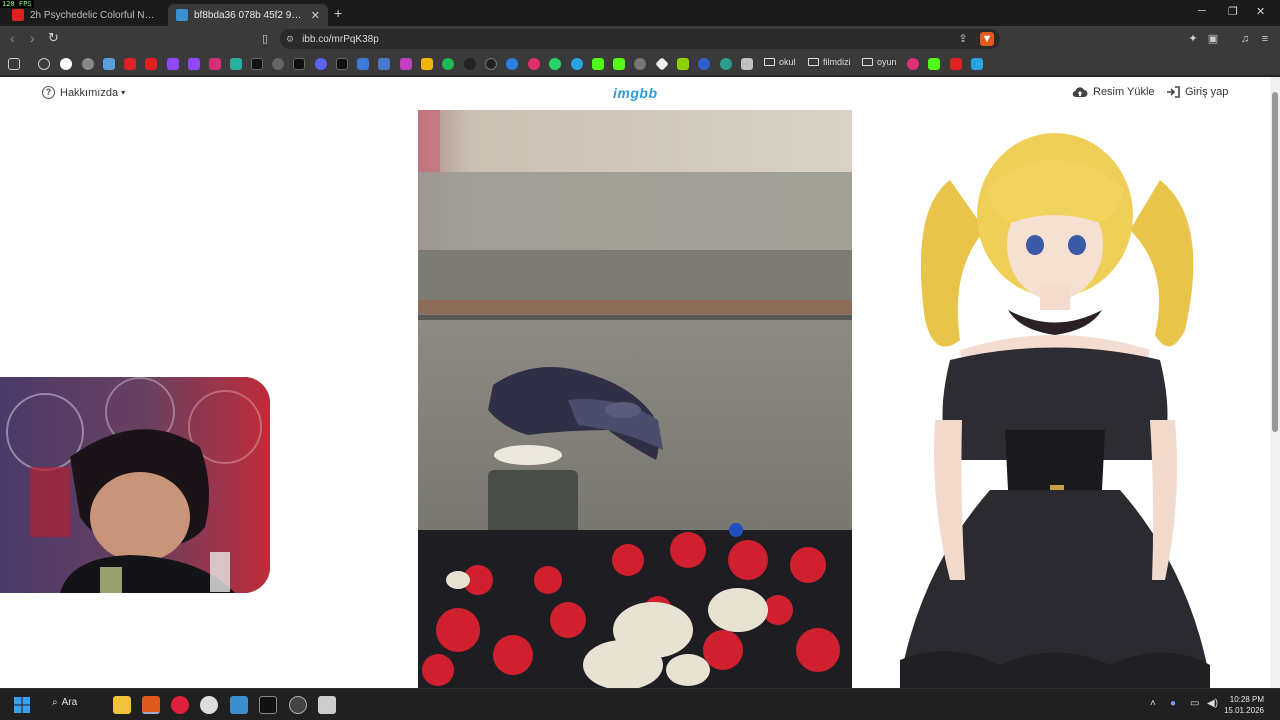 The width and height of the screenshot is (1280, 720). Describe the element at coordinates (69, 702) in the screenshot. I see `search-label: Ara` at that location.